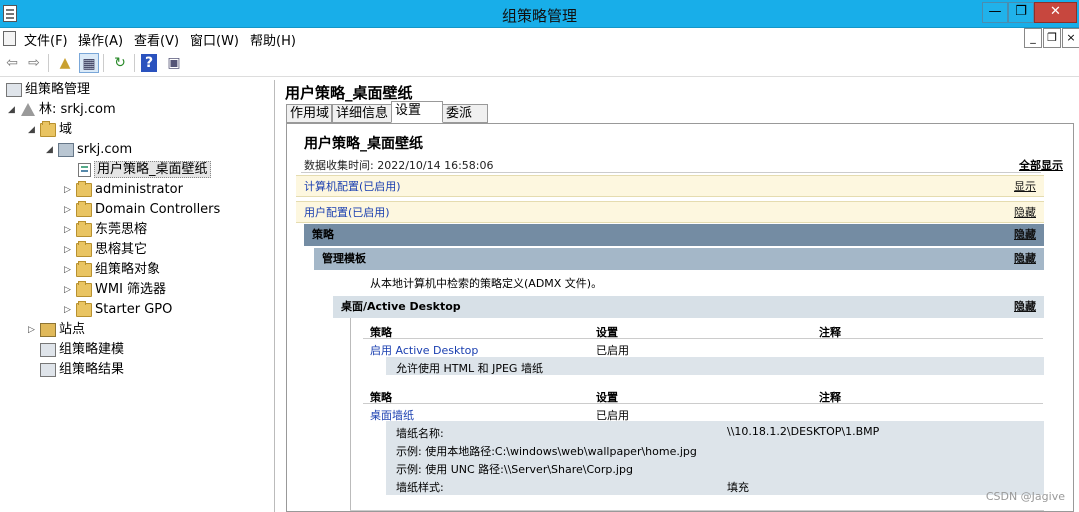  What do you see at coordinates (670, 186) in the screenshot?
I see `computer-config-header: 计算机配置(已启用) 显示` at bounding box center [670, 186].